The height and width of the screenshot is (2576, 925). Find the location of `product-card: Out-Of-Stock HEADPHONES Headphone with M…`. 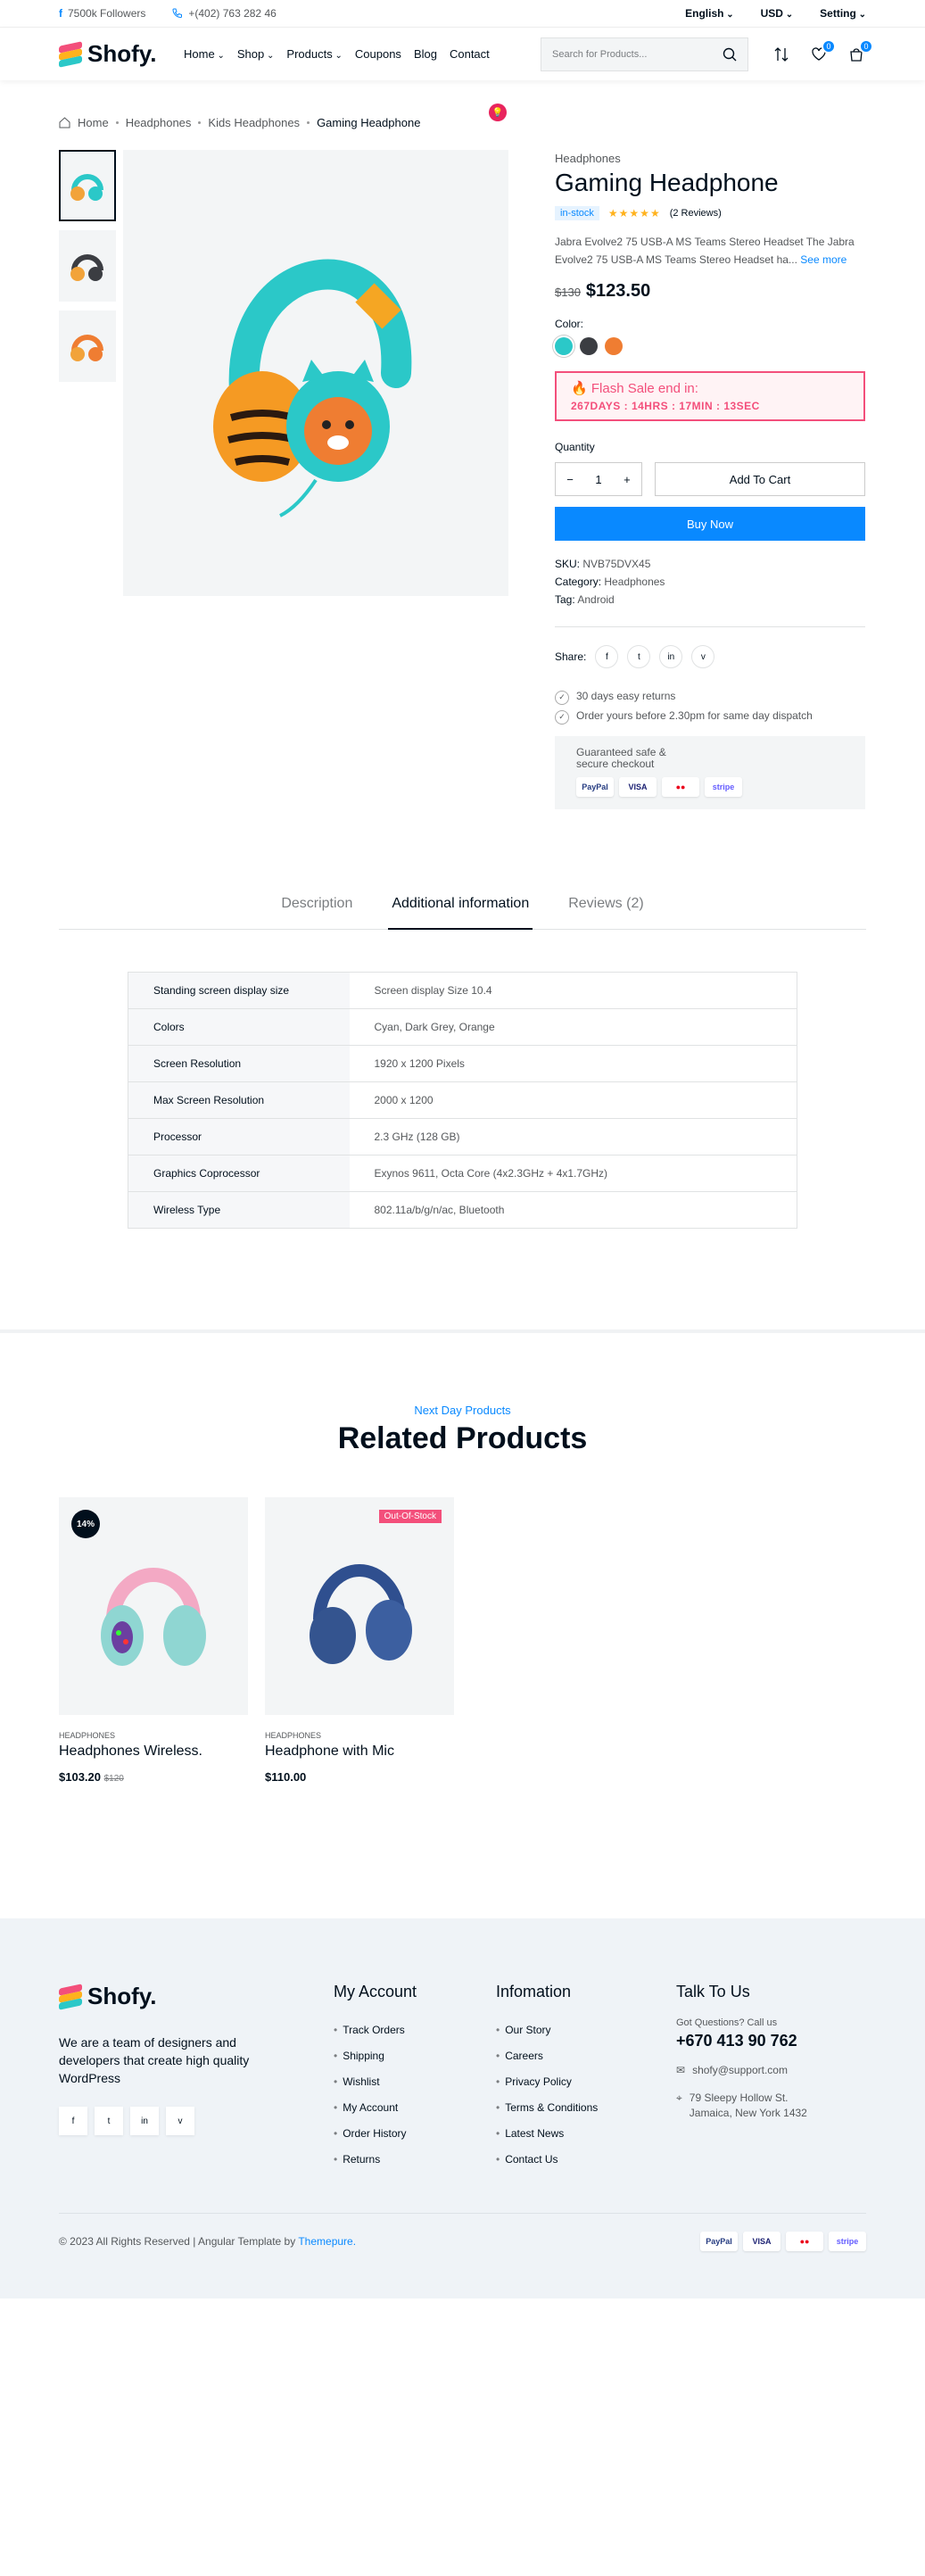

product-card: Out-Of-Stock HEADPHONES Headphone with M… is located at coordinates (360, 1640).